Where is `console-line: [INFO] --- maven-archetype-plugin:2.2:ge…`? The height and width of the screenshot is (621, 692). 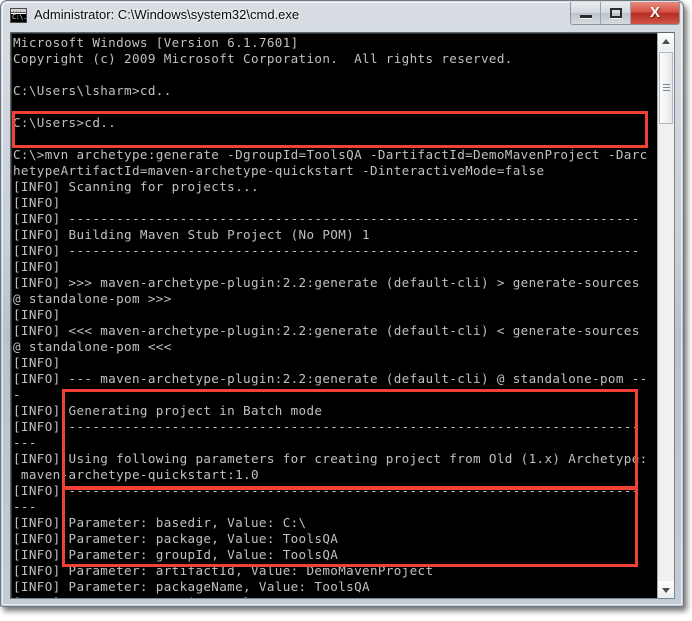
console-line: [INFO] --- maven-archetype-plugin:2.2:ge… is located at coordinates (330, 378).